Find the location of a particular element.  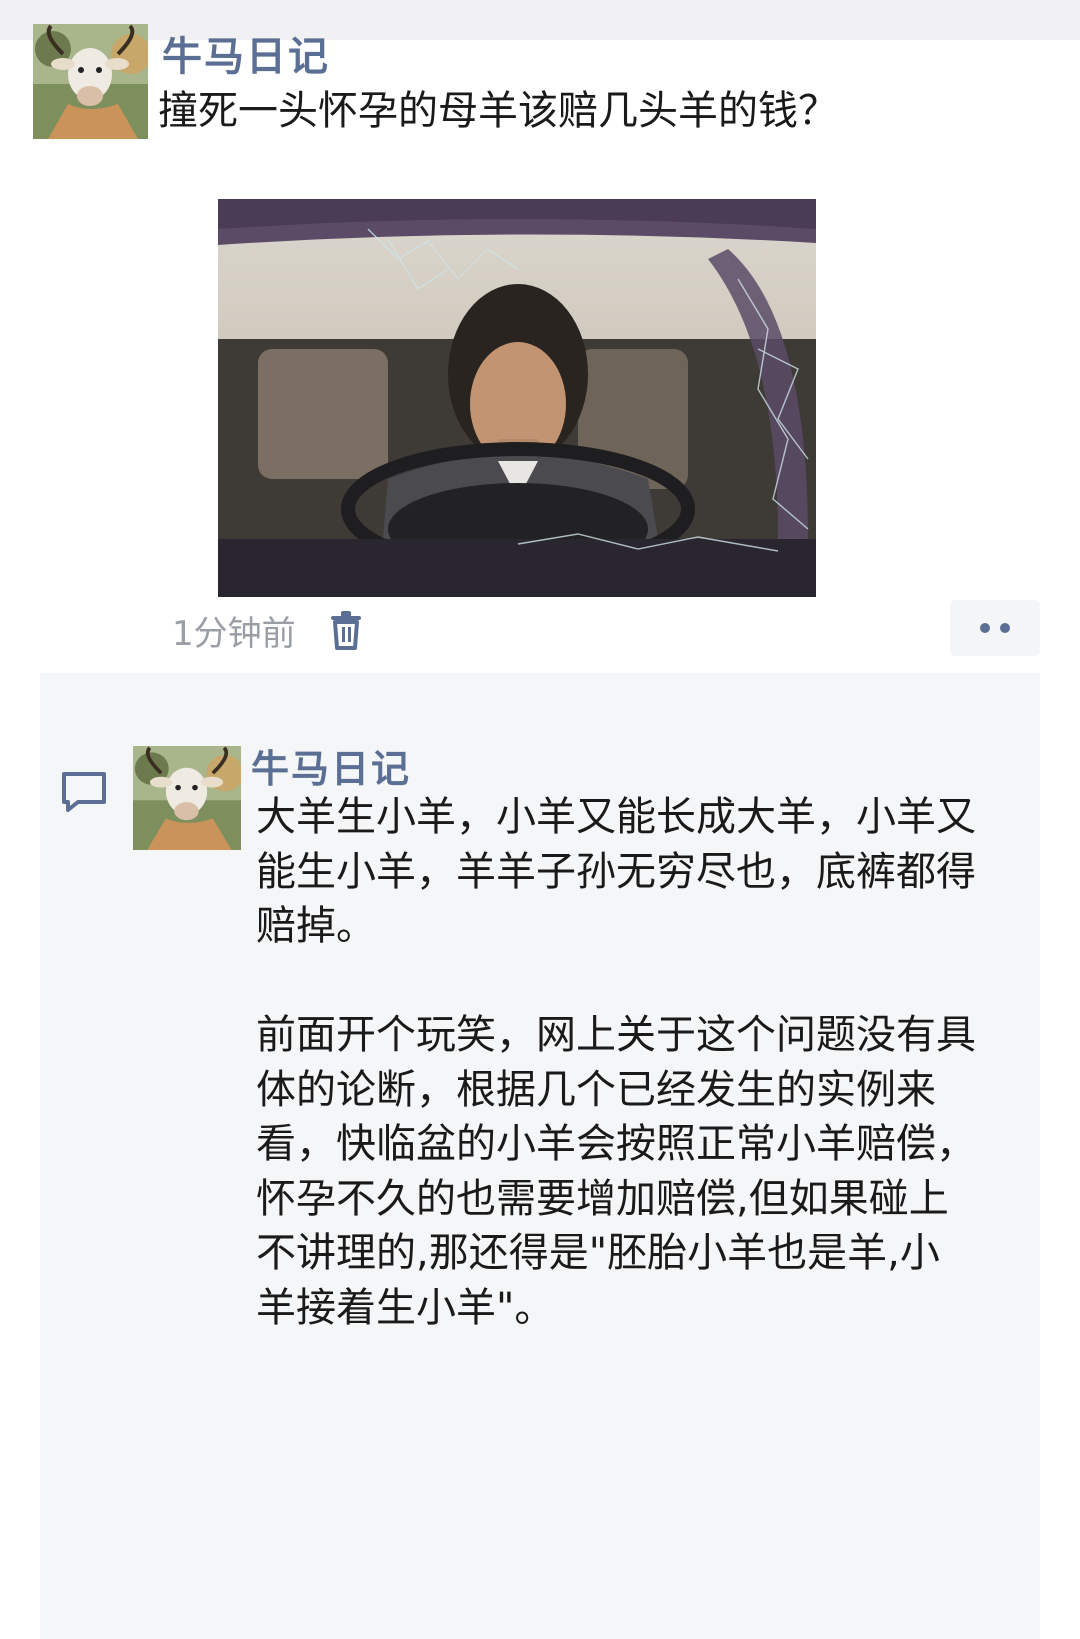

post-meta: 1分钟前 is located at coordinates (268, 630).